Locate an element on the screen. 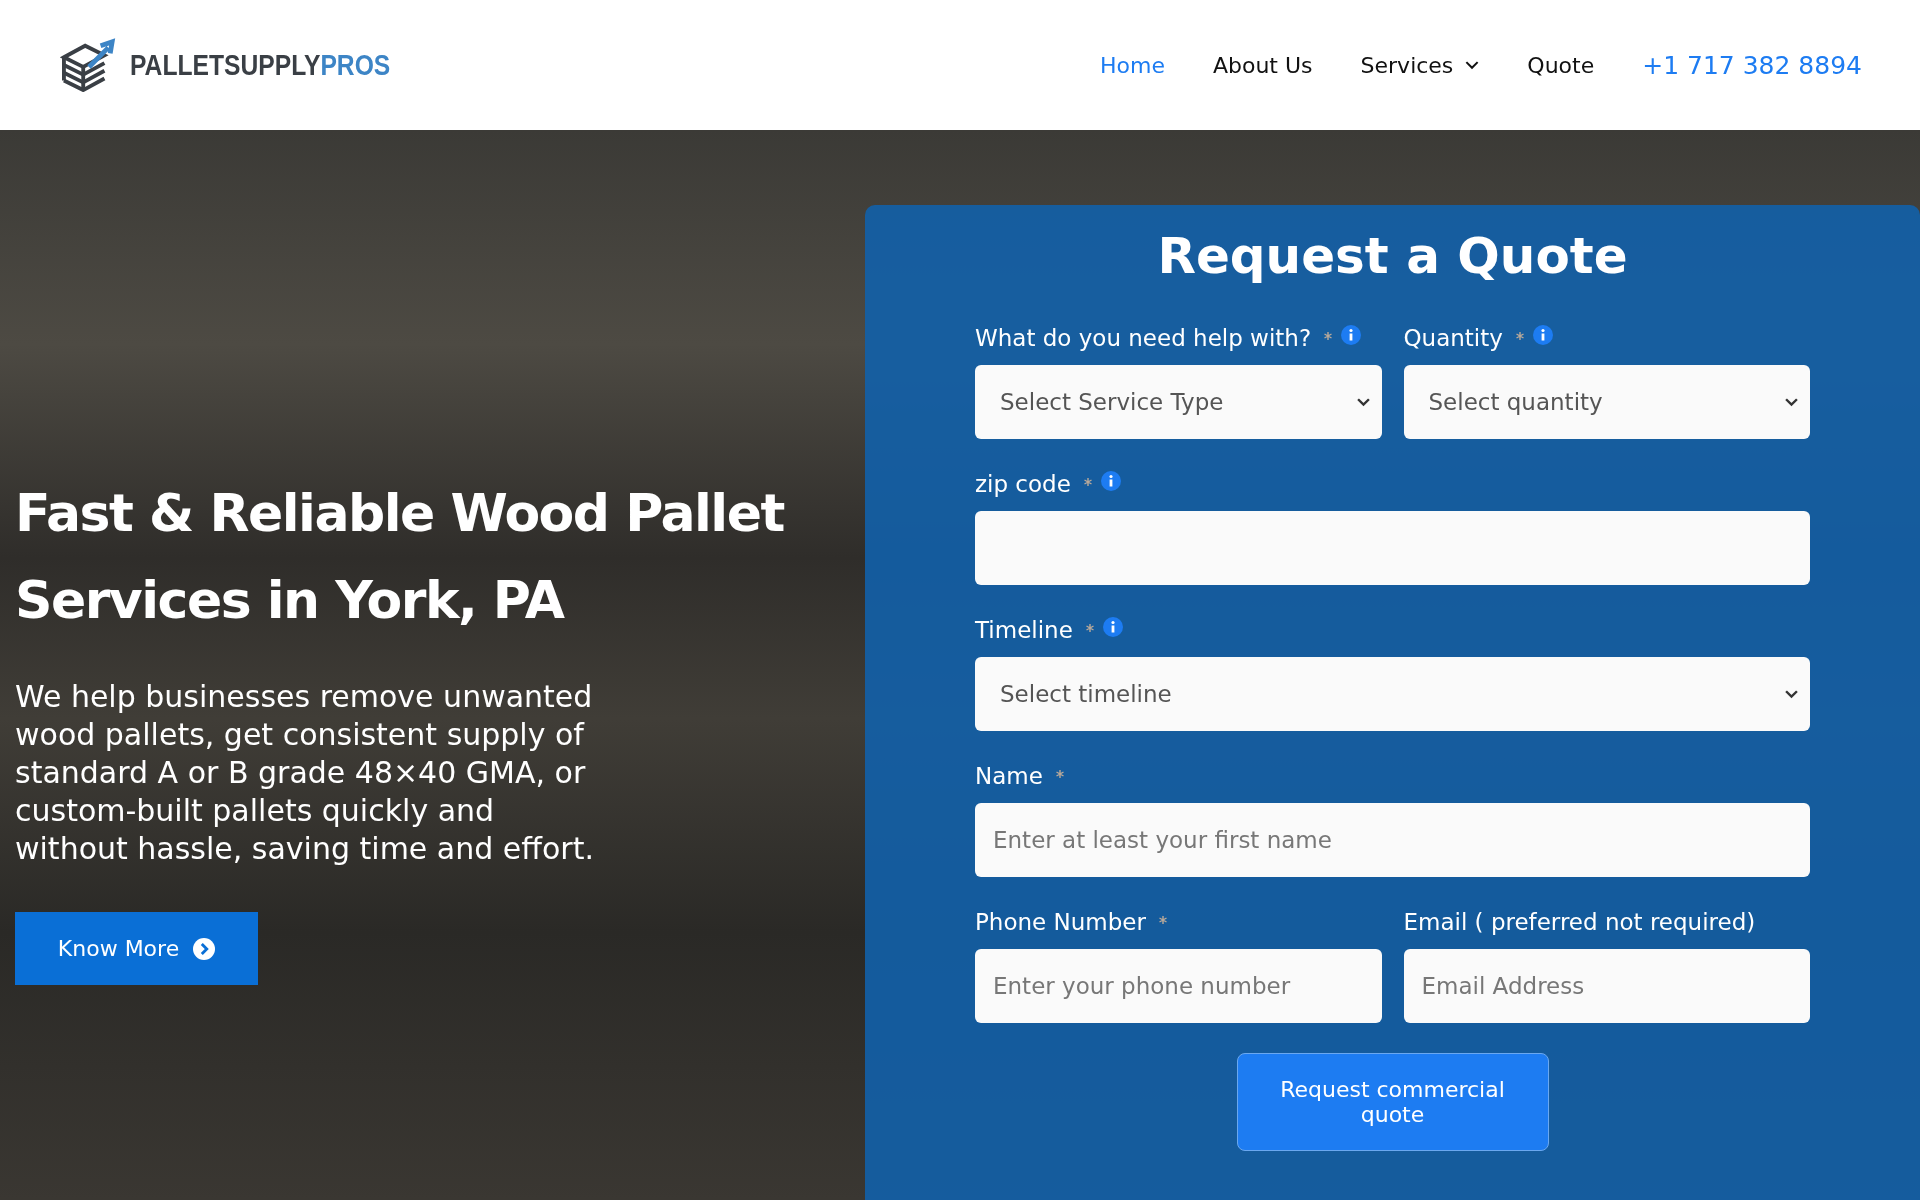 This screenshot has height=1200, width=1920. nav-link: Quote is located at coordinates (1561, 65).